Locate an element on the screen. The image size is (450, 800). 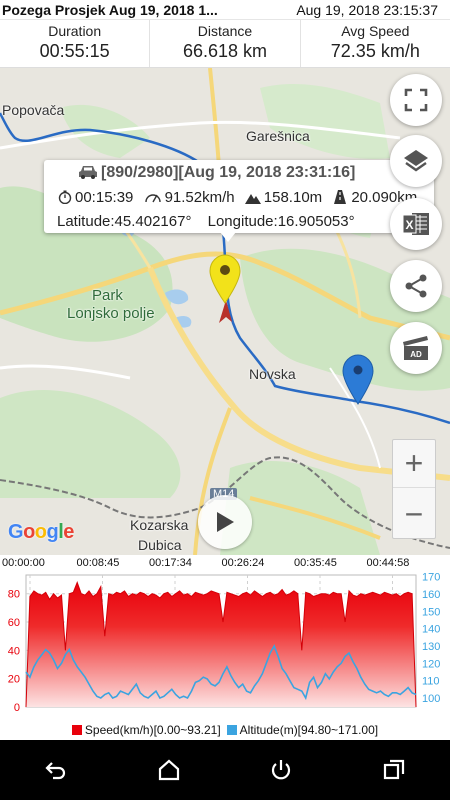
popup-tail is located at coordinates (228, 237).